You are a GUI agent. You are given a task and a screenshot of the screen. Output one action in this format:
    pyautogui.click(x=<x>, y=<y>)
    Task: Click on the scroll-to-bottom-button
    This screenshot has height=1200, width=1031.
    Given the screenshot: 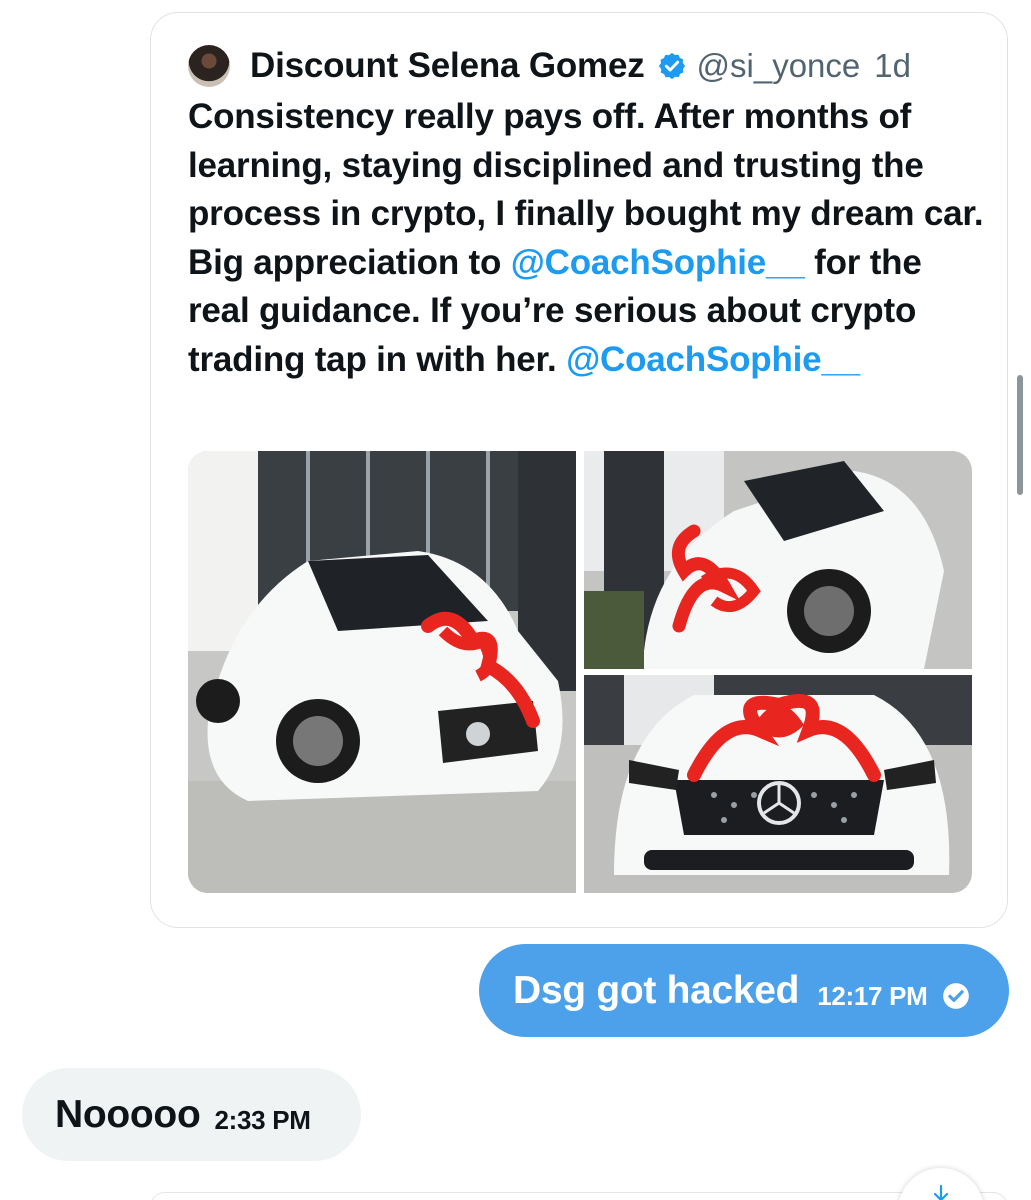 What is the action you would take?
    pyautogui.click(x=941, y=1184)
    